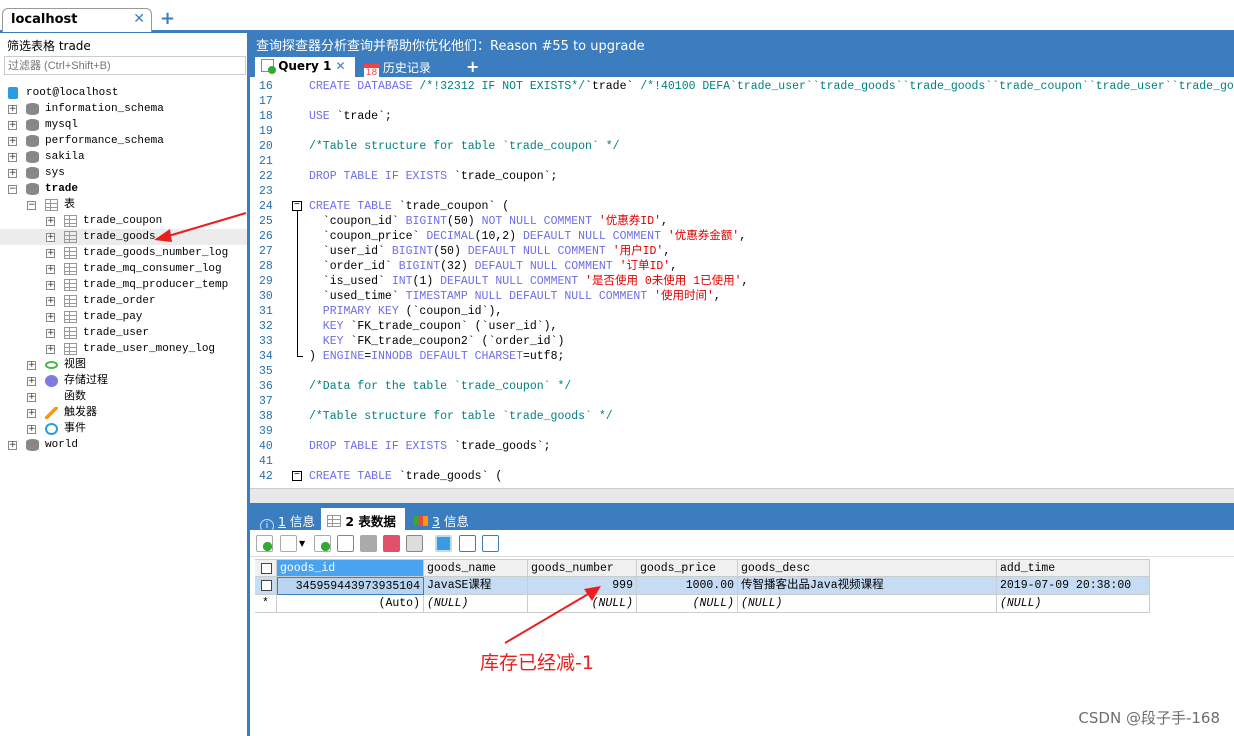 The height and width of the screenshot is (736, 1234). I want to click on chevron-down-icon: ▼, so click(303, 547).